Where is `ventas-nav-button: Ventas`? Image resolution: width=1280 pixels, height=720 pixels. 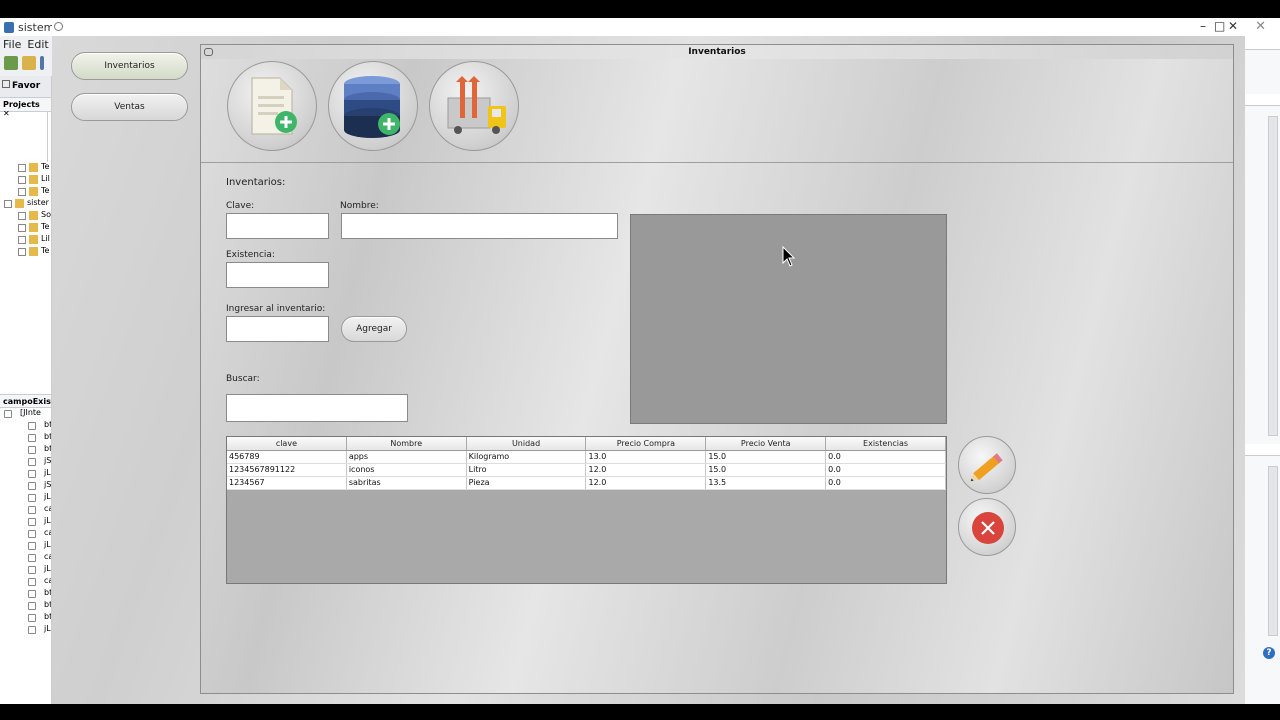
ventas-nav-button: Ventas is located at coordinates (129, 107).